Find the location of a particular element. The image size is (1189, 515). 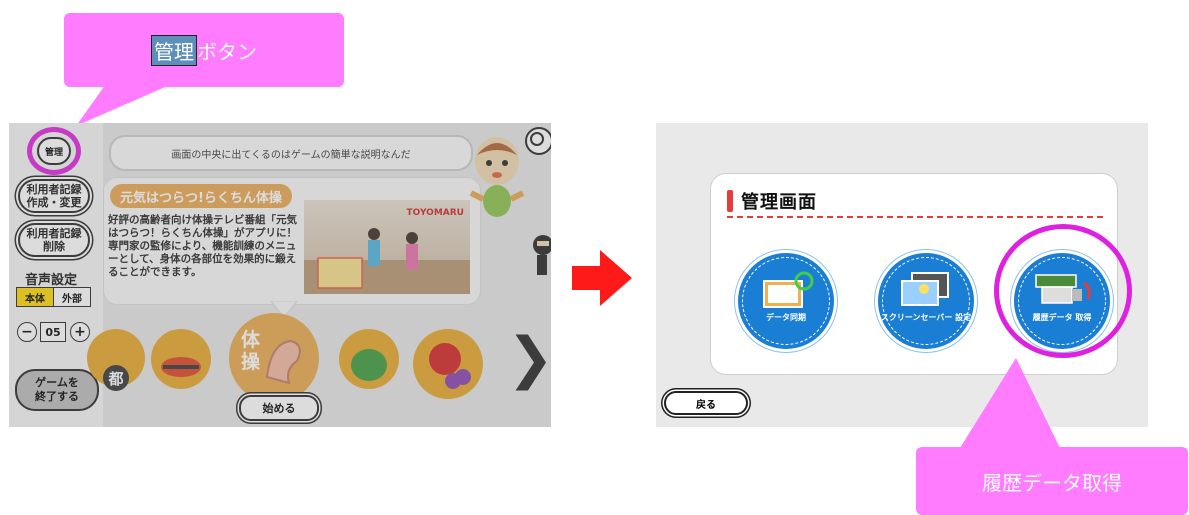

replay-button is located at coordinates (538, 141).